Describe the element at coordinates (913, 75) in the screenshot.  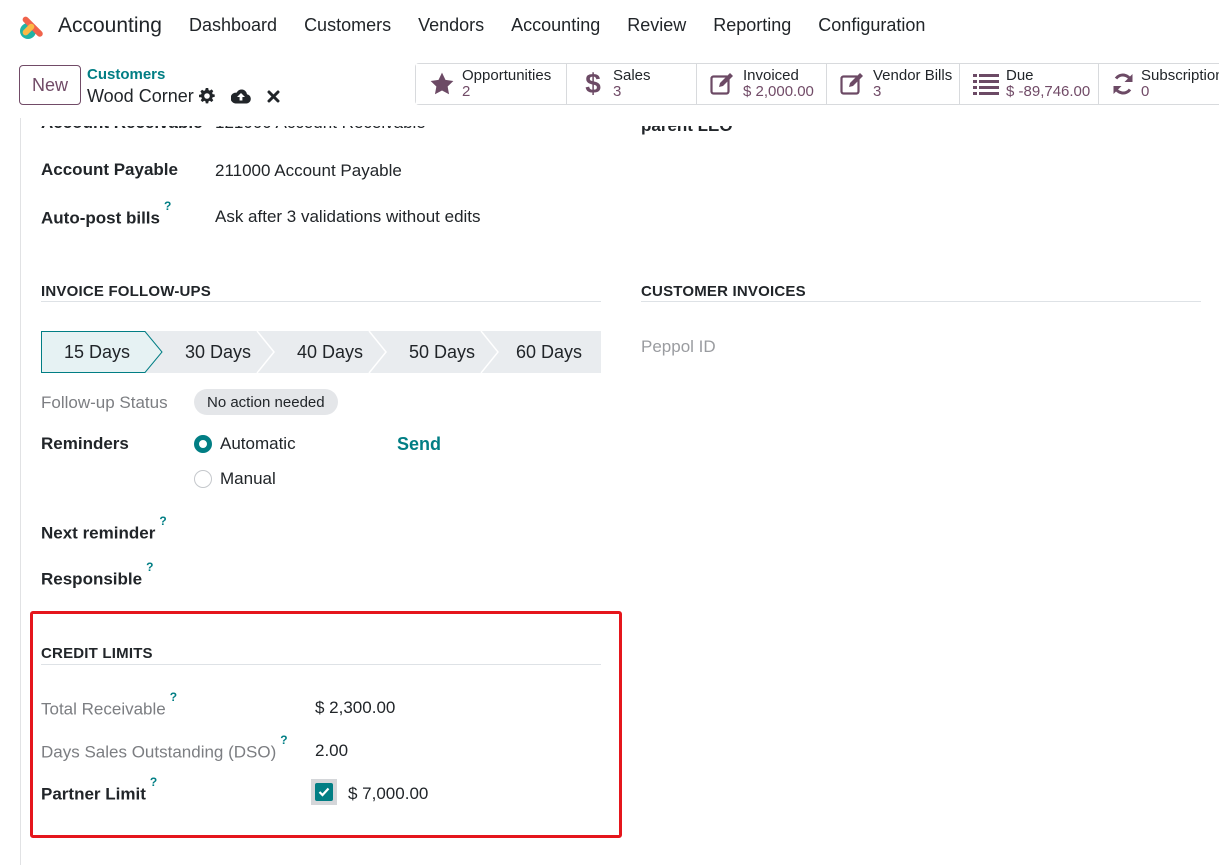
I see `smart-button-label: Vendor Bills` at that location.